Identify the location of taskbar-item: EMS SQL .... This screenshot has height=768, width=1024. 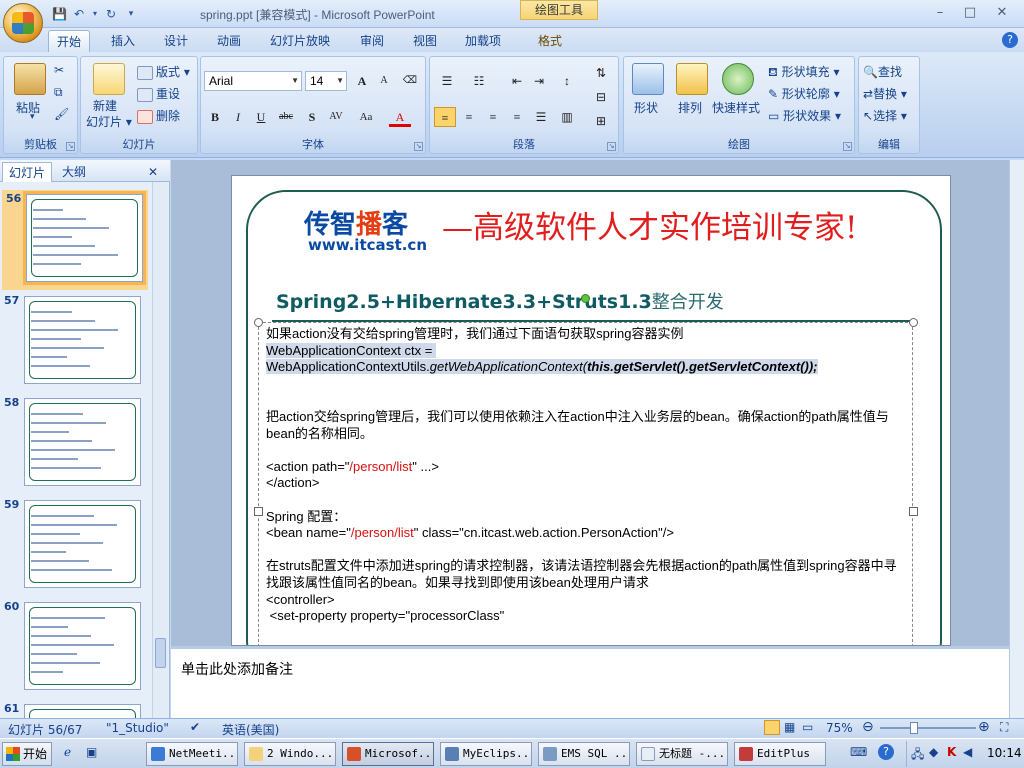
(584, 754).